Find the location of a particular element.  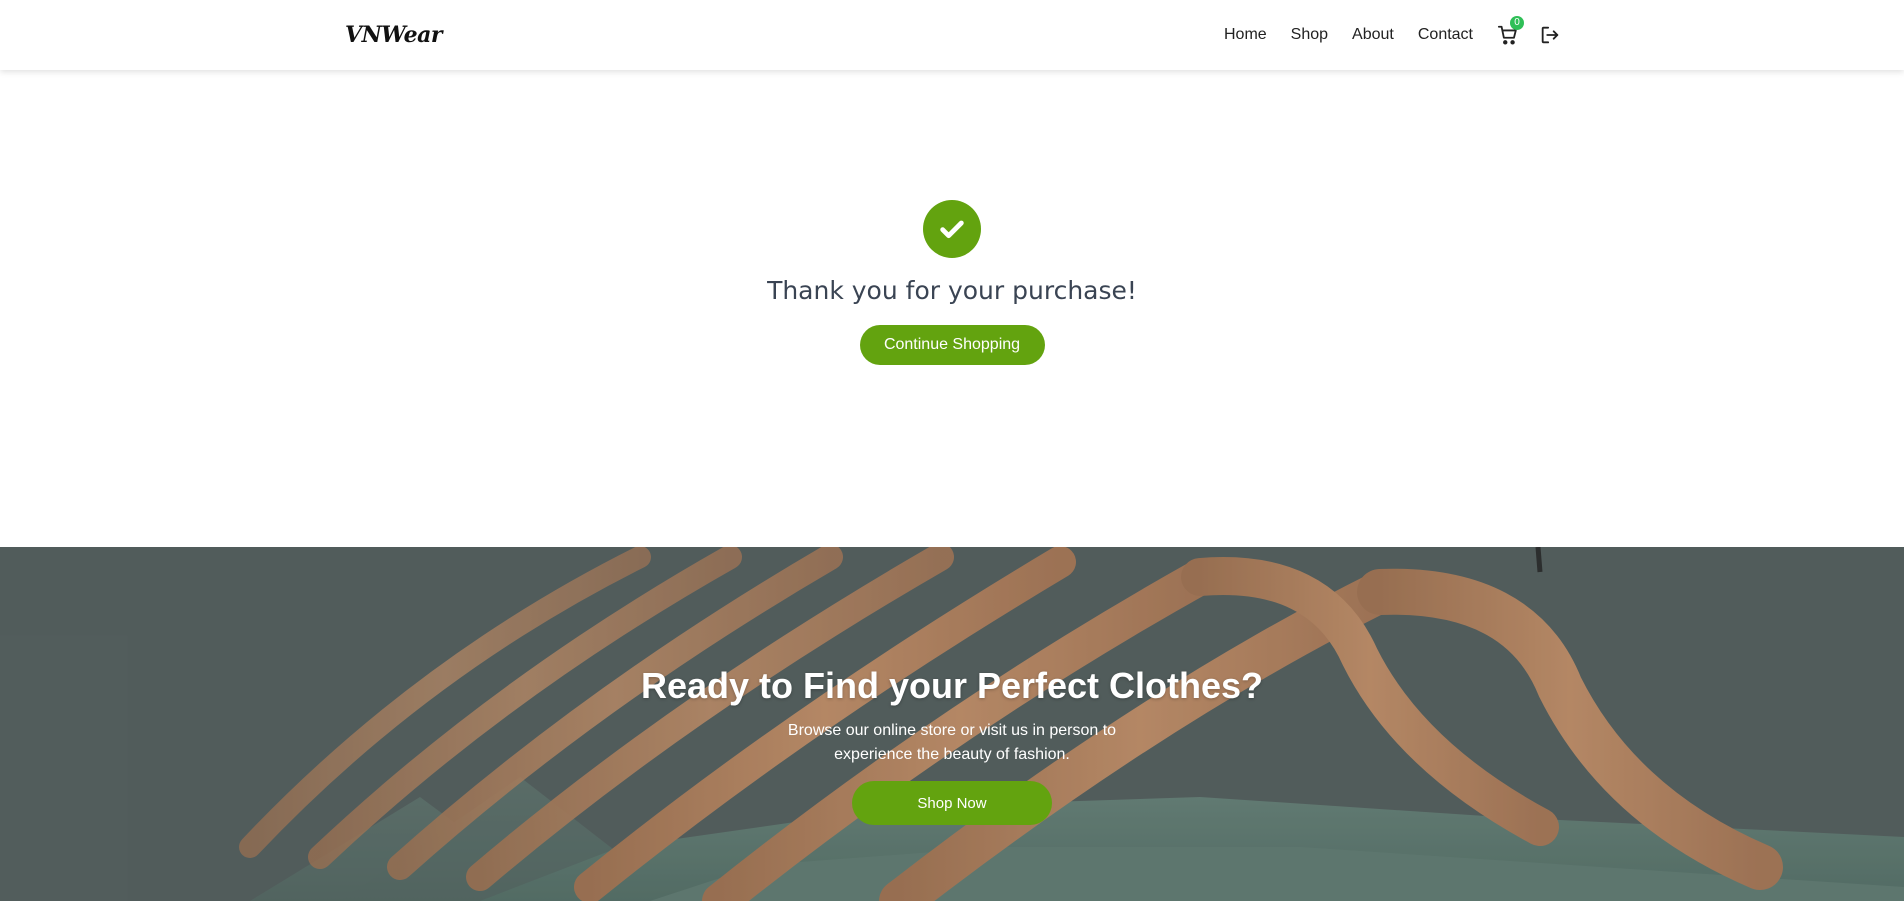

success-badge is located at coordinates (952, 229).